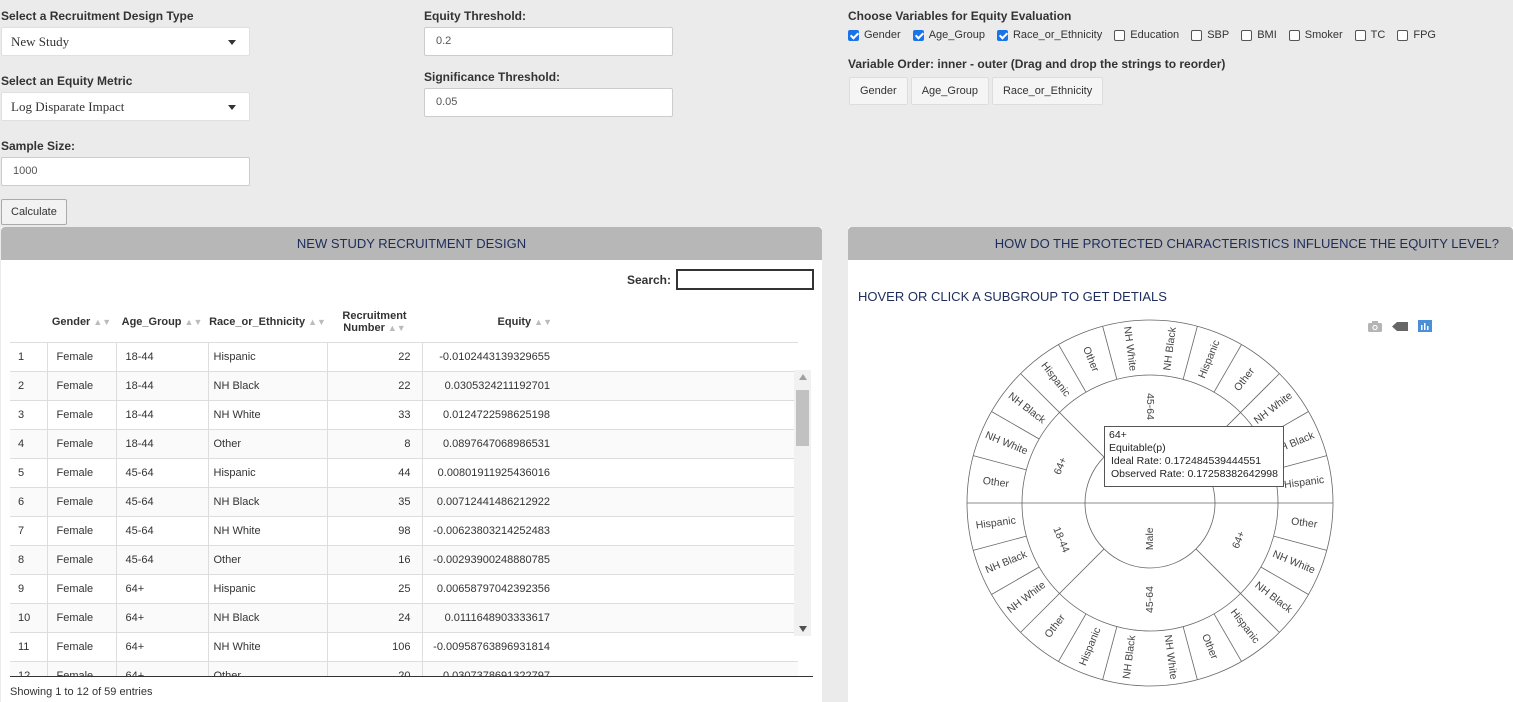 The height and width of the screenshot is (702, 1513). I want to click on table-scrollbar, so click(802, 503).